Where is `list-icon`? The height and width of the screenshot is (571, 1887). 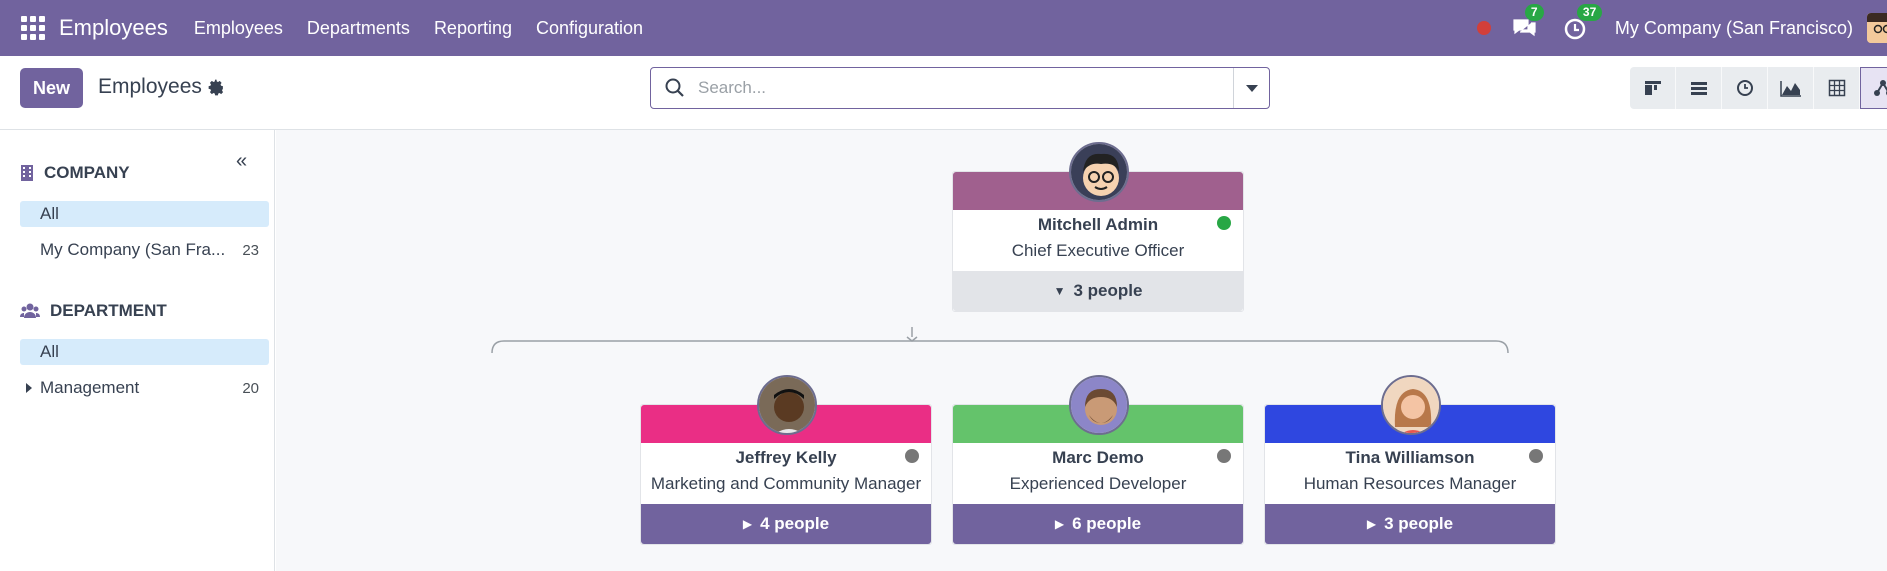 list-icon is located at coordinates (1698, 88).